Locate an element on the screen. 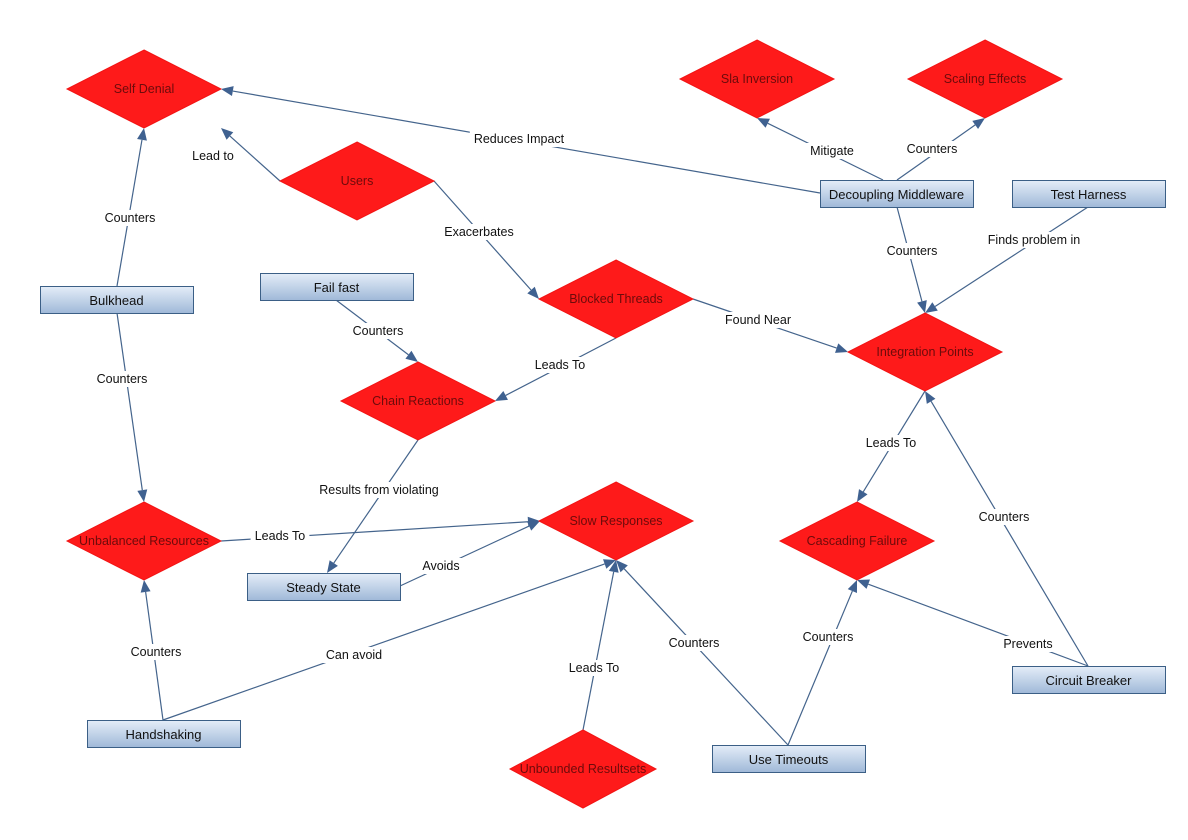  pattern-node-decoupling-middleware: Decoupling Middleware is located at coordinates (897, 194).